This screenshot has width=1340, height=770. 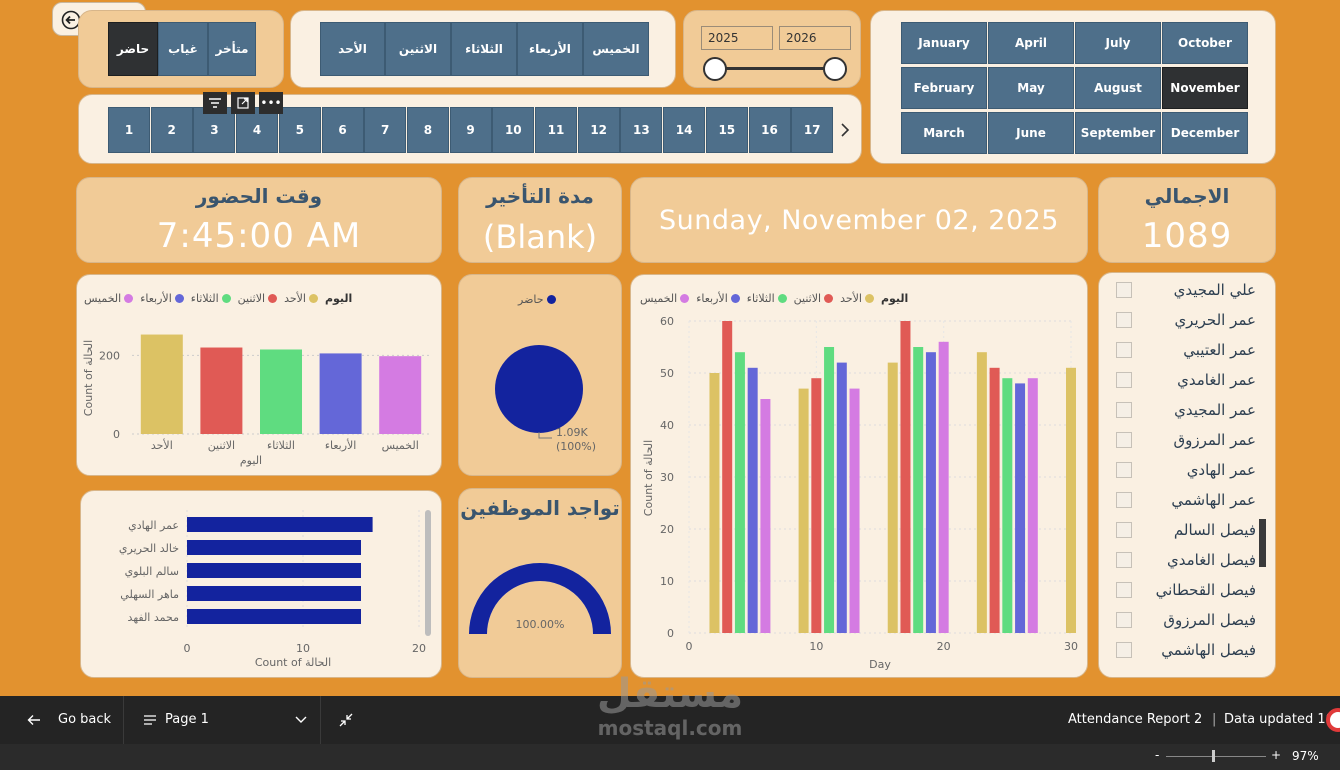 I want to click on day-button-12: 12, so click(x=598, y=130).